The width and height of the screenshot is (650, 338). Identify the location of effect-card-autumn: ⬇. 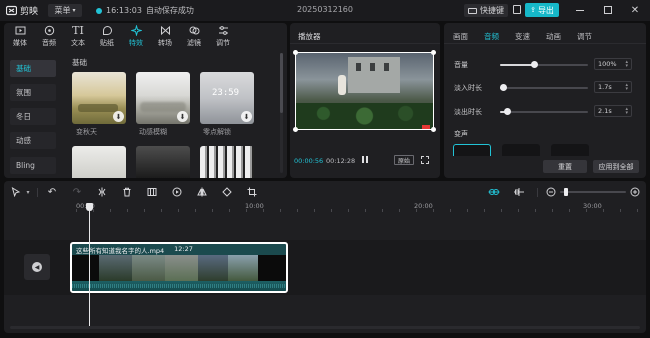
(99, 98).